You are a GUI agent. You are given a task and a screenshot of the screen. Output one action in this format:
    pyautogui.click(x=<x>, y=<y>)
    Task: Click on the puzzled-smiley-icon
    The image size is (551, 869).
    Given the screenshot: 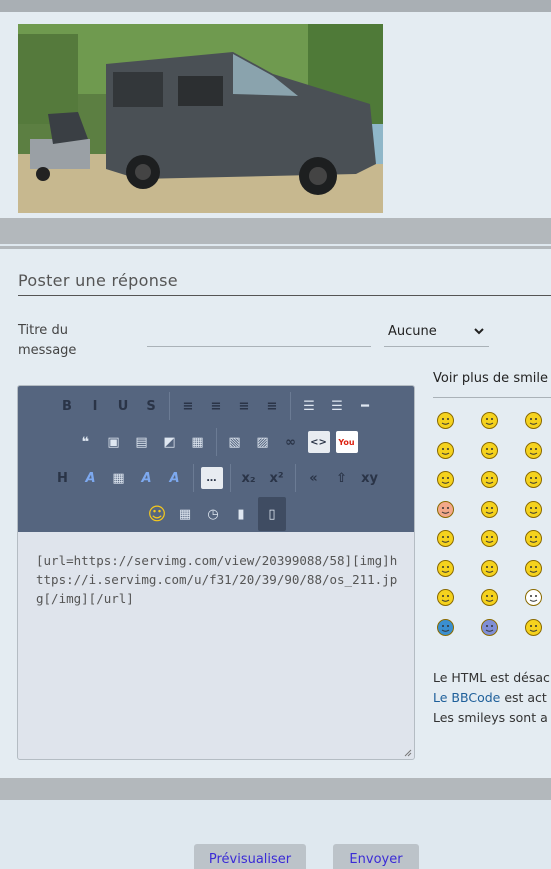 What is the action you would take?
    pyautogui.click(x=533, y=420)
    